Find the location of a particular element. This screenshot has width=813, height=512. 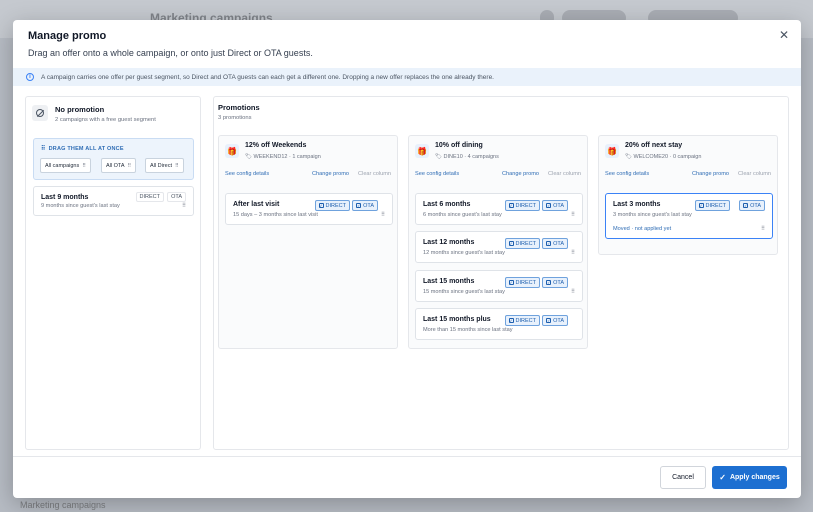

no-promotion-title: No promotion is located at coordinates (80, 109).